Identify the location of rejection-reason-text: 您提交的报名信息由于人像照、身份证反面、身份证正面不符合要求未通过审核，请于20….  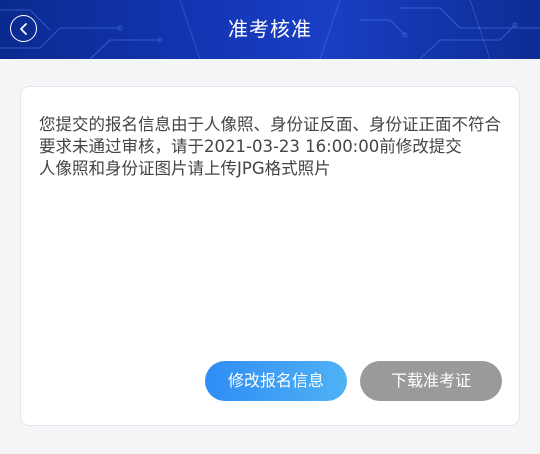
(270, 135).